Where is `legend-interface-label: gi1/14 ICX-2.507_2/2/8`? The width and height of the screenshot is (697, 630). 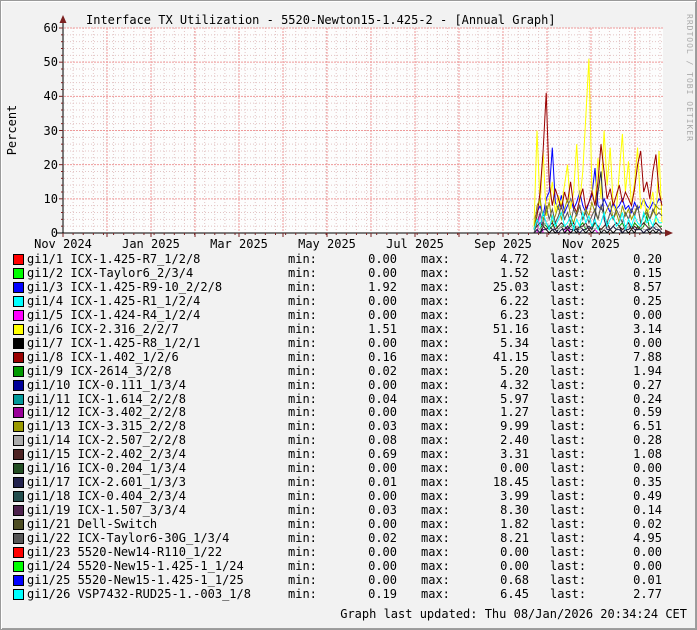
legend-interface-label: gi1/14 ICX-2.507_2/2/8 is located at coordinates (106, 440).